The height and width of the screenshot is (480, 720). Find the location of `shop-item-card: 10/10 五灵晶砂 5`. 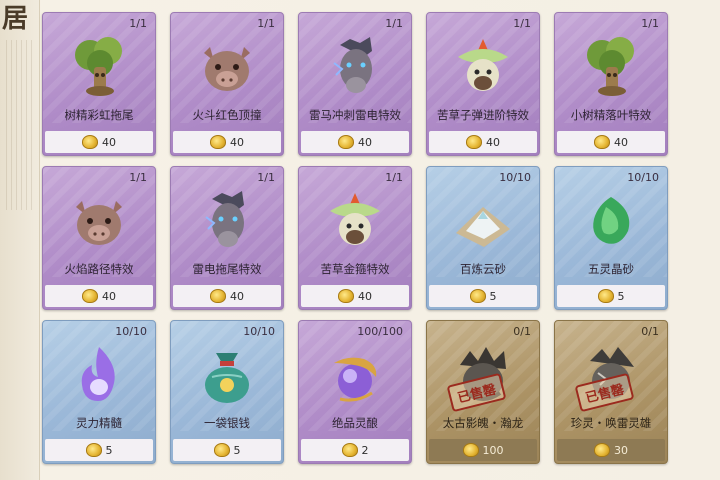

shop-item-card: 10/10 五灵晶砂 5 is located at coordinates (611, 238).